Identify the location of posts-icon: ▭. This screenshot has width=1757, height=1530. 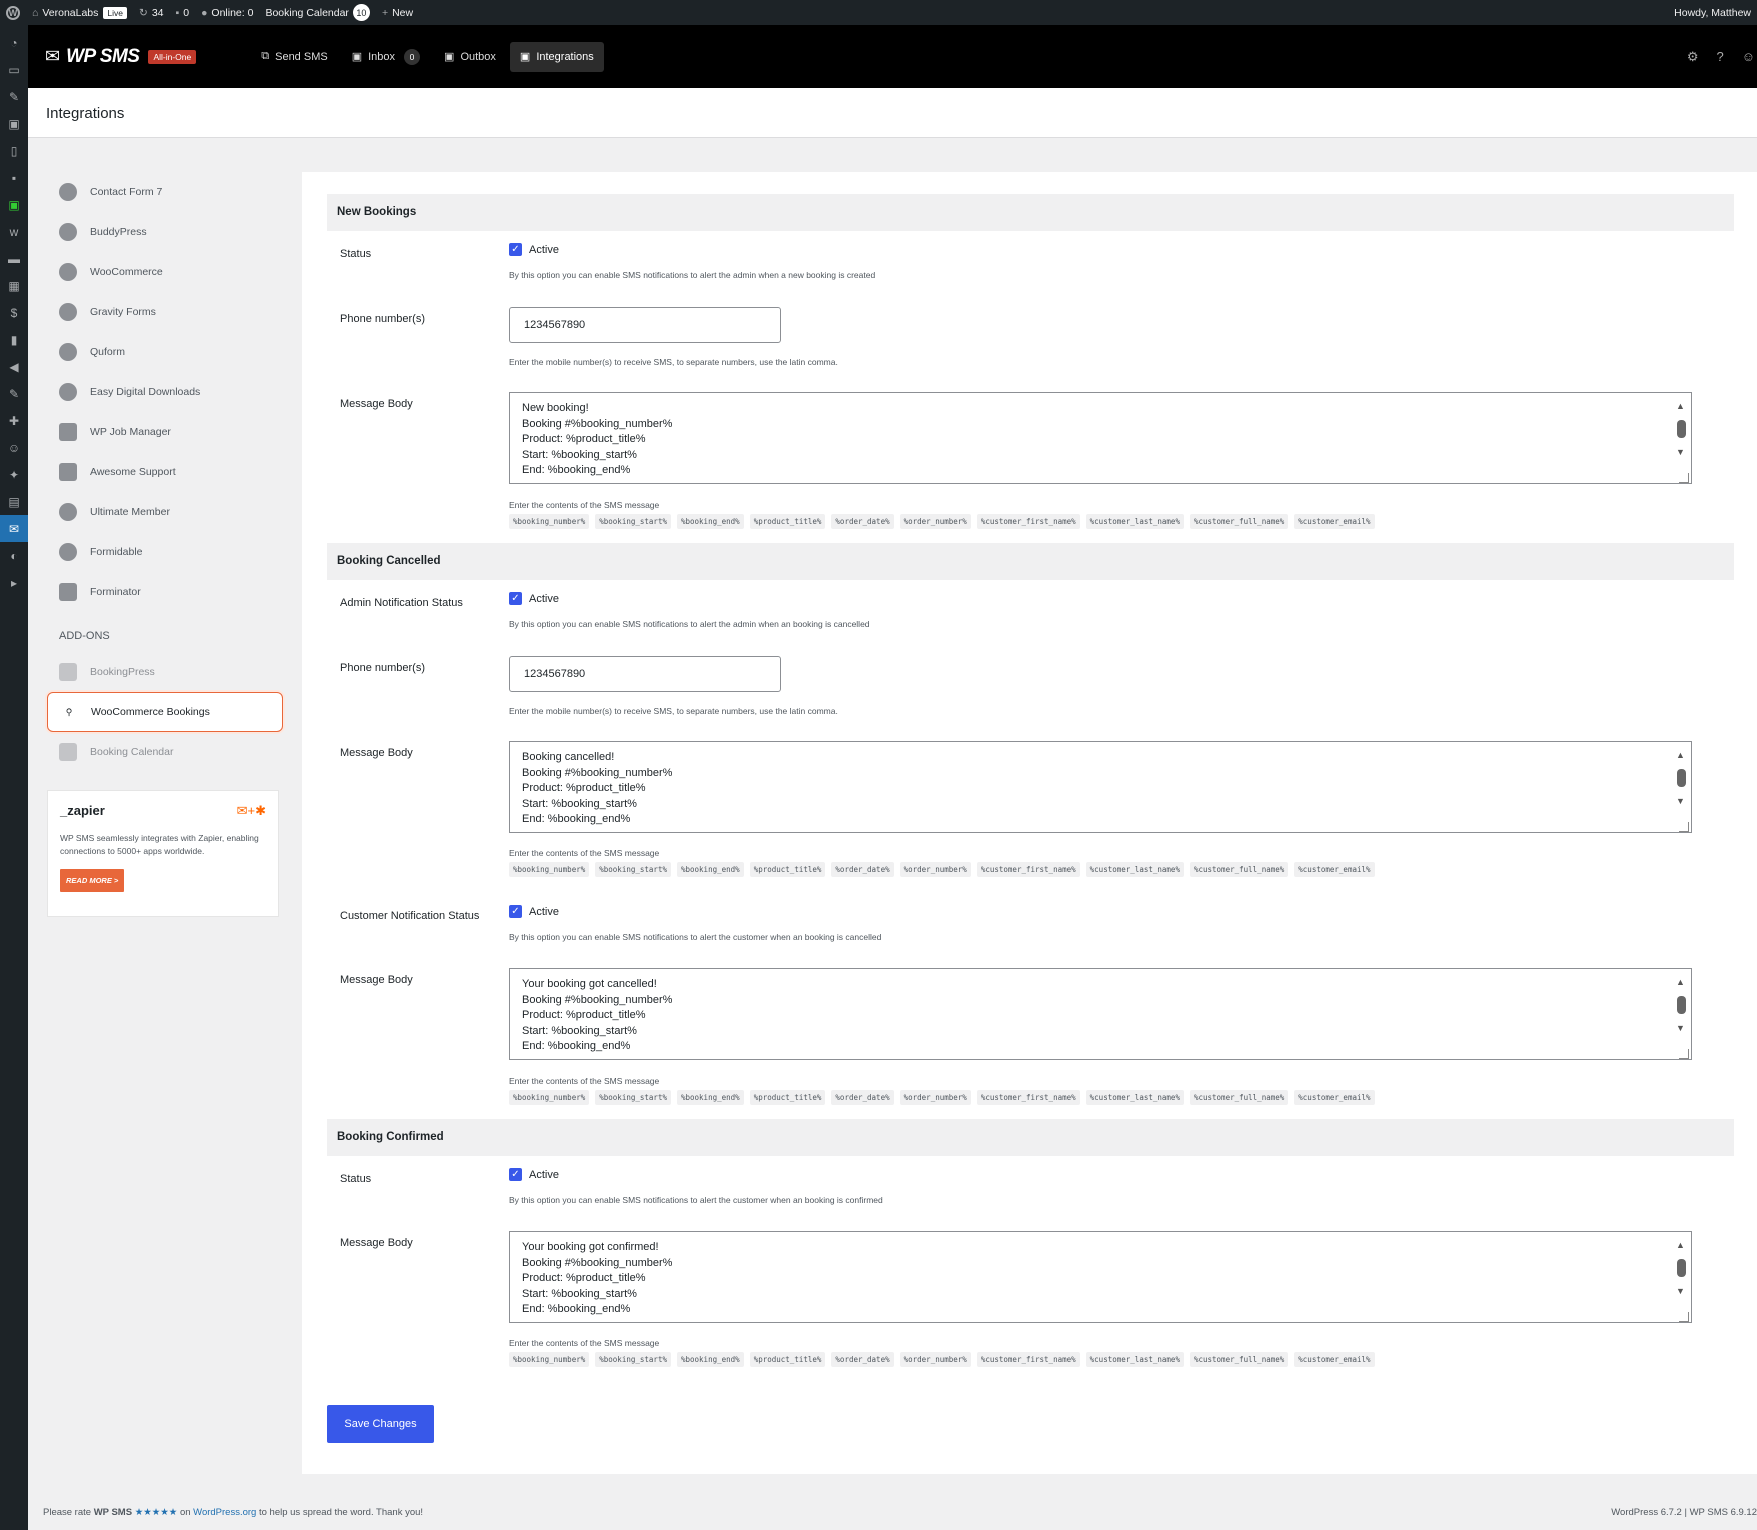
(14, 69).